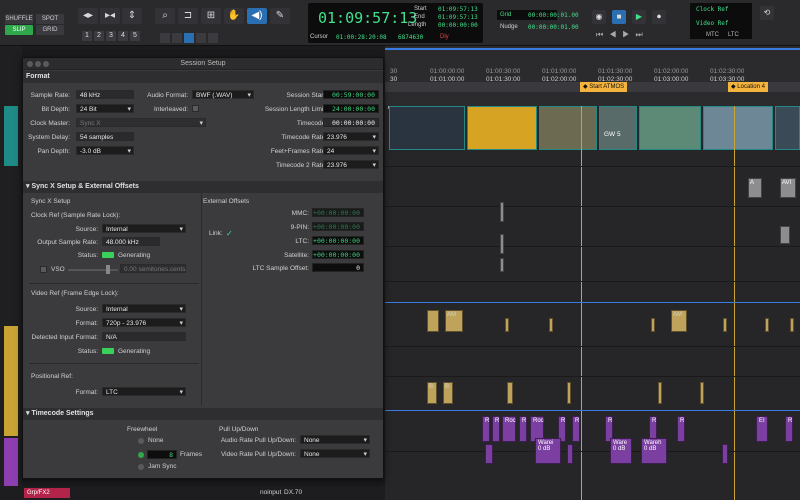  I want to click on zoom-preset-5: 5, so click(135, 36).